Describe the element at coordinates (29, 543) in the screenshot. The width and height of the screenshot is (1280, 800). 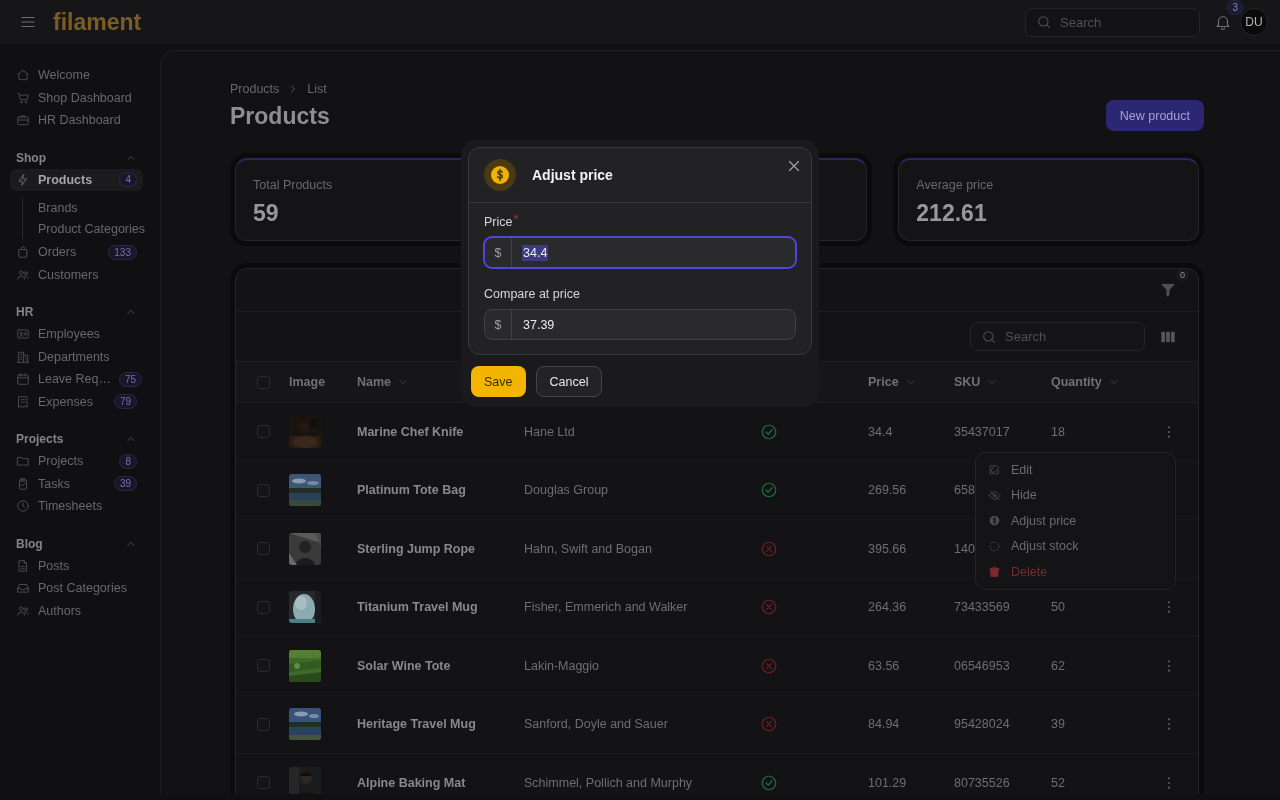
I see `nav-group-label: Blog` at that location.